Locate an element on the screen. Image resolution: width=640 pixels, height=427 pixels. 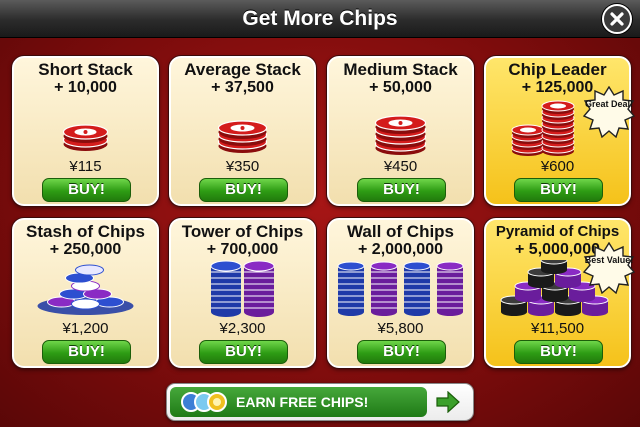
badge-label: Great Deal! is located at coordinates (609, 104).